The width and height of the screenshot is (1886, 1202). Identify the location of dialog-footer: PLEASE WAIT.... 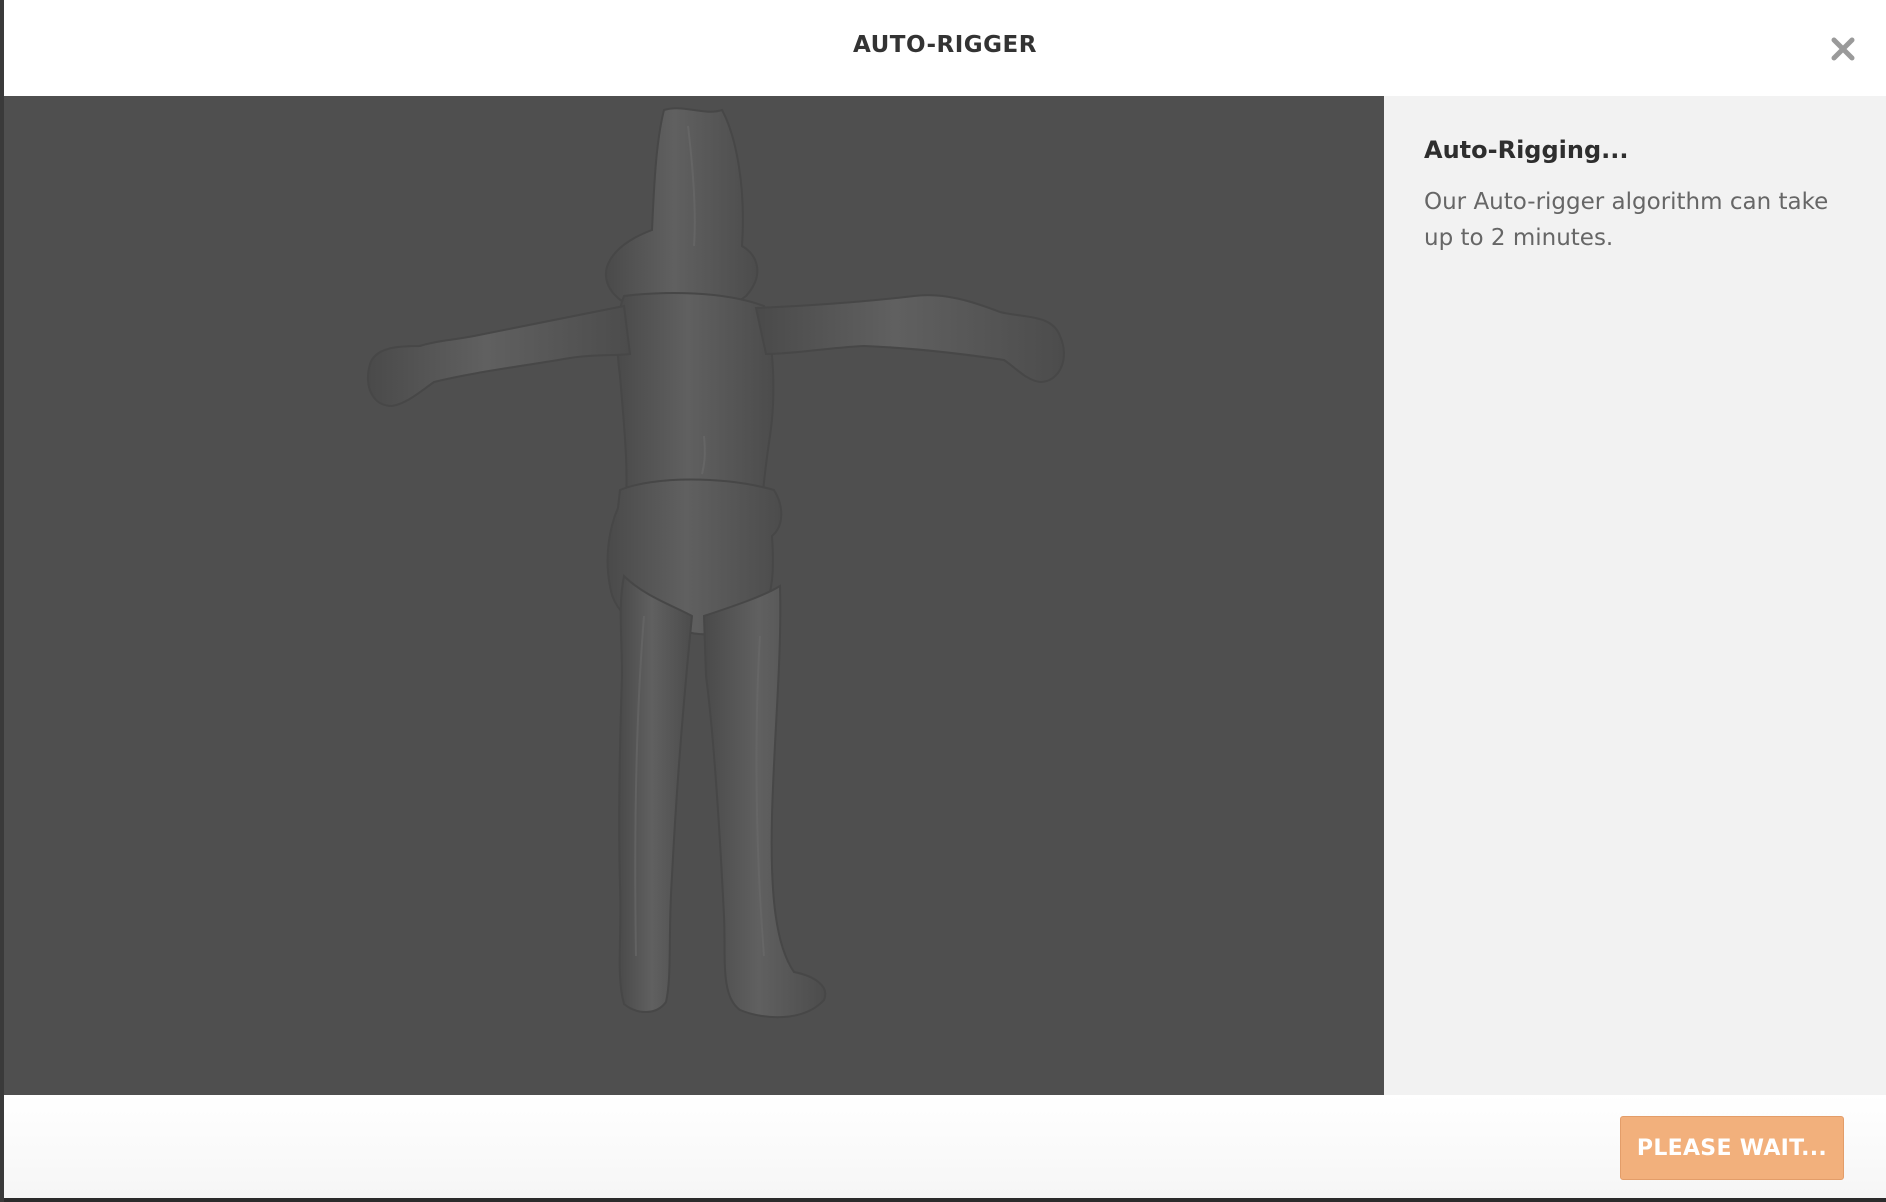
(945, 1146).